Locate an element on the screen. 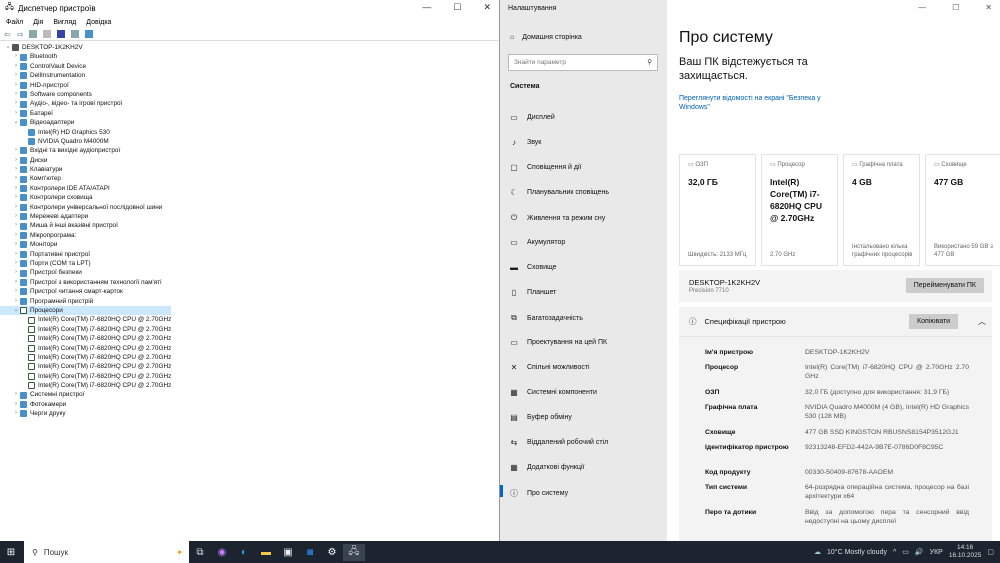 This screenshot has height=563, width=1000. rename-pc-button: Перейменувати ПК is located at coordinates (944, 285).